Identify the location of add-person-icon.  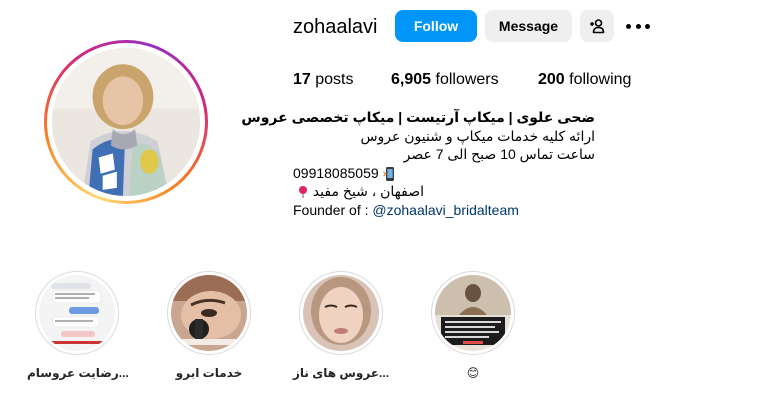
(597, 26).